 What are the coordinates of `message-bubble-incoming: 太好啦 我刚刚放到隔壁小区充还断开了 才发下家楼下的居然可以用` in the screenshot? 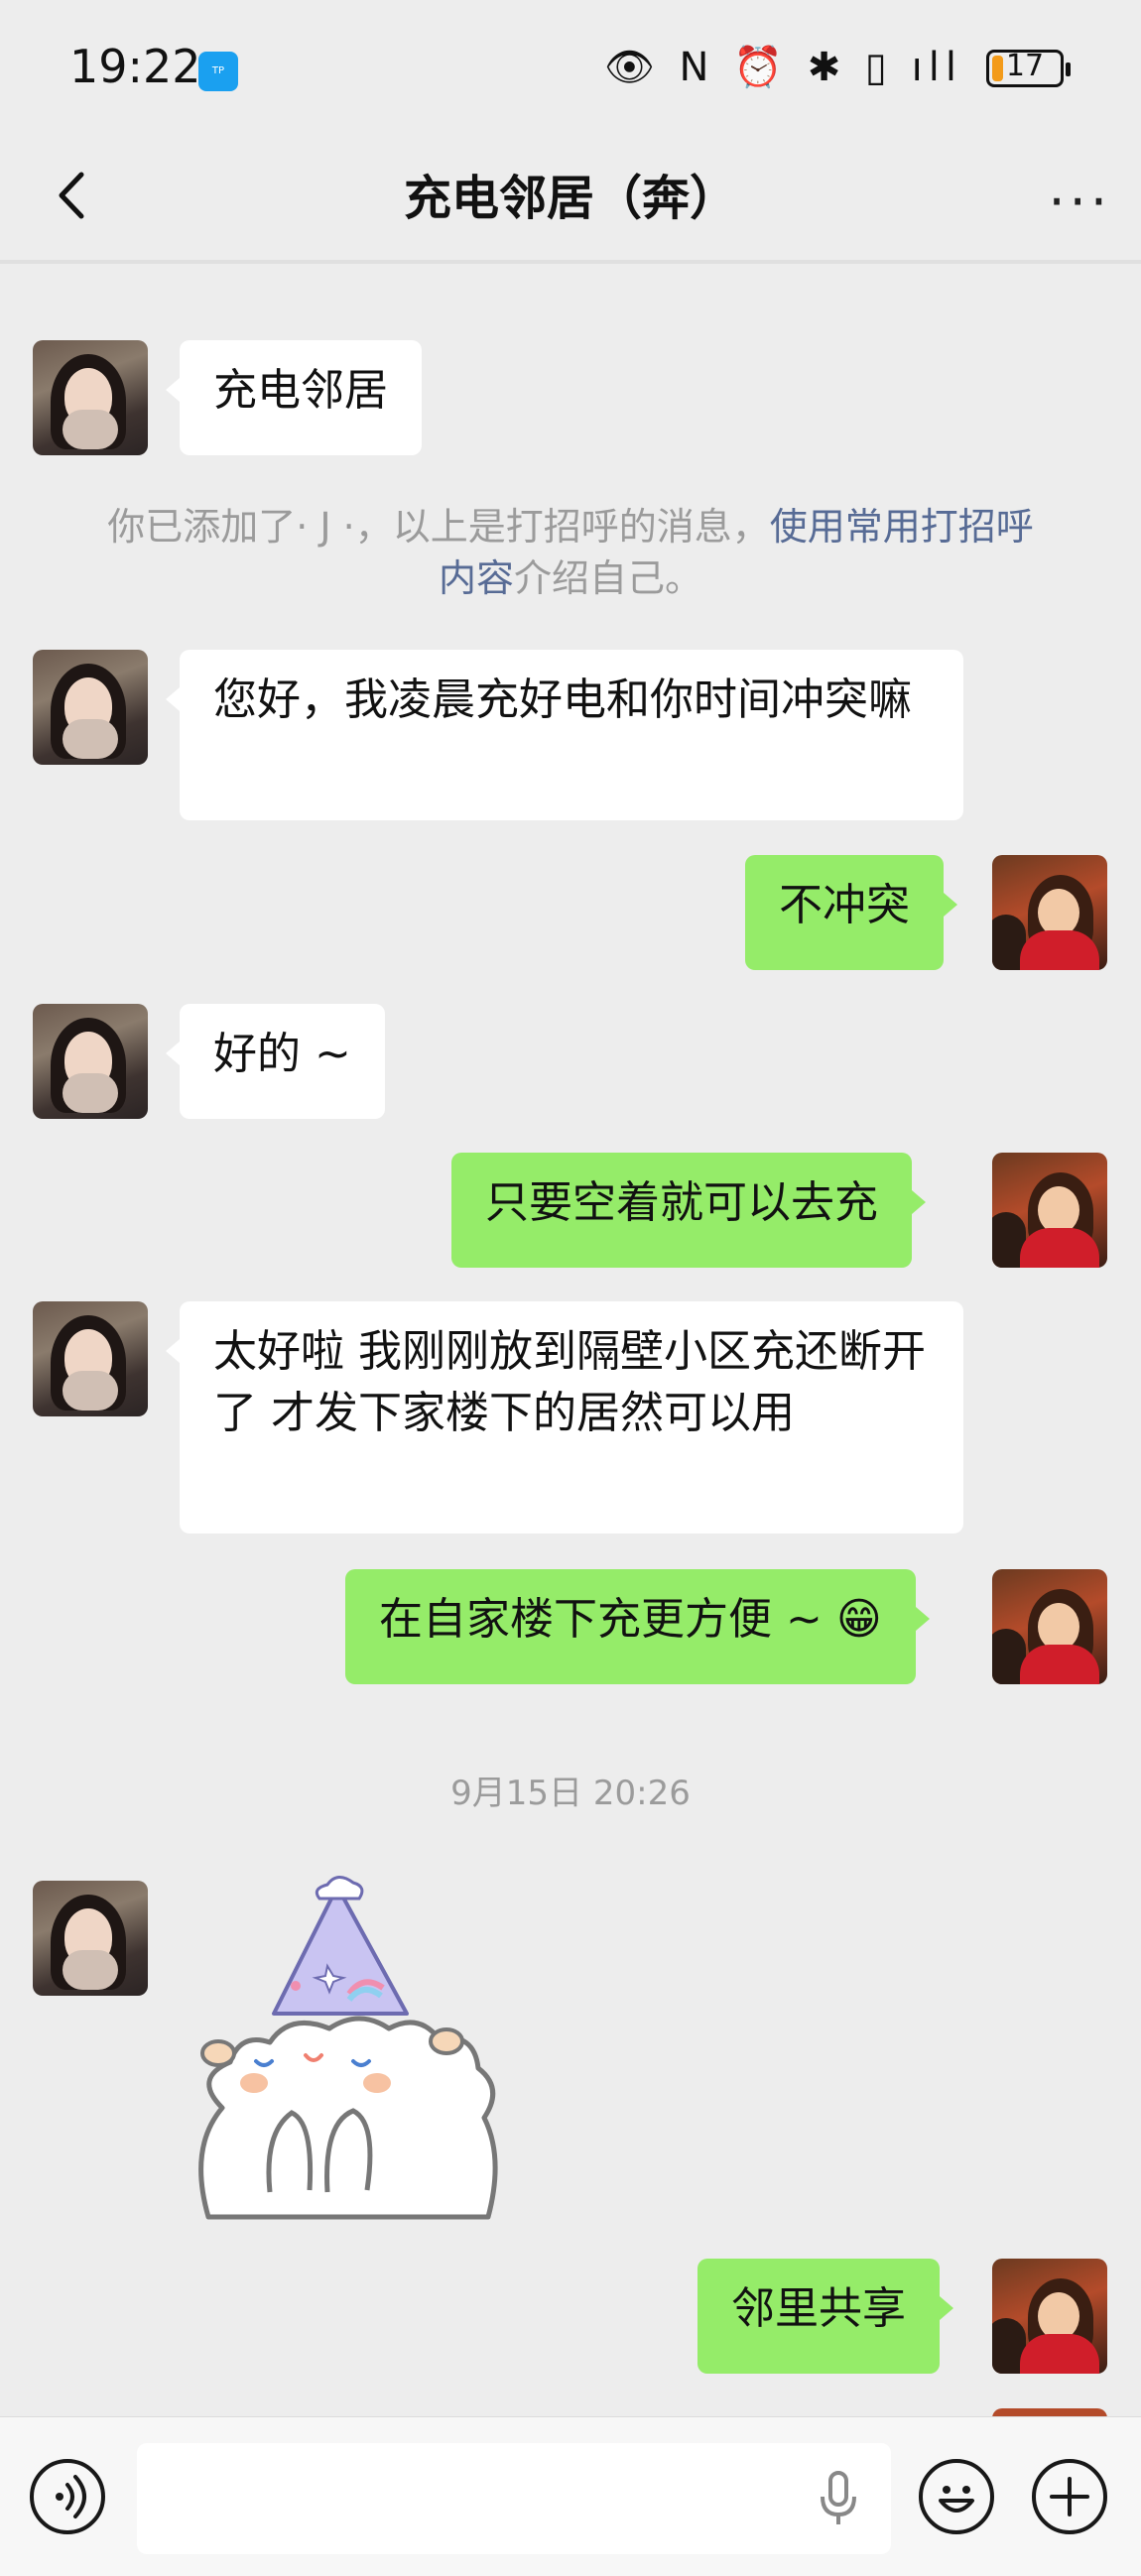 It's located at (564, 1417).